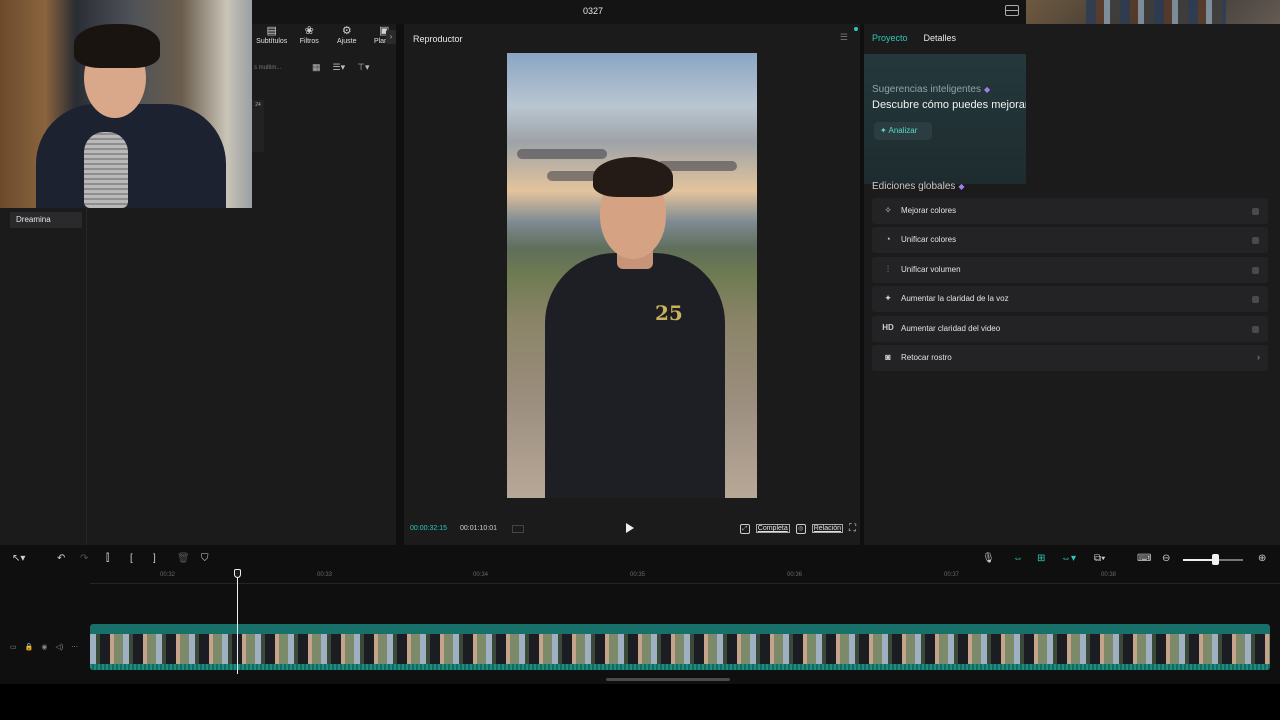 The width and height of the screenshot is (1280, 720). Describe the element at coordinates (680, 667) in the screenshot. I see `clip-waveform` at that location.